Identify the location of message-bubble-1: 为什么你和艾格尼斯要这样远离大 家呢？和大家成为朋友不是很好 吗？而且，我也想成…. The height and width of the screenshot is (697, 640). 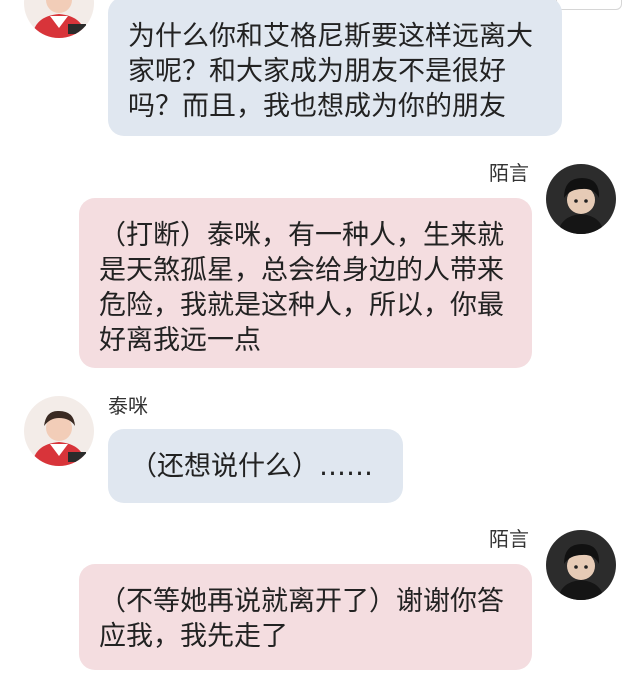
(335, 68).